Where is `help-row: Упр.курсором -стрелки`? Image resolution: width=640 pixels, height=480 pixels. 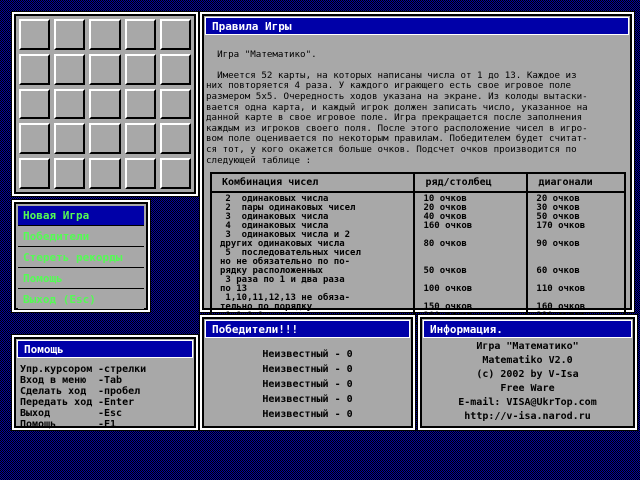 help-row: Упр.курсором -стрелки is located at coordinates (105, 369).